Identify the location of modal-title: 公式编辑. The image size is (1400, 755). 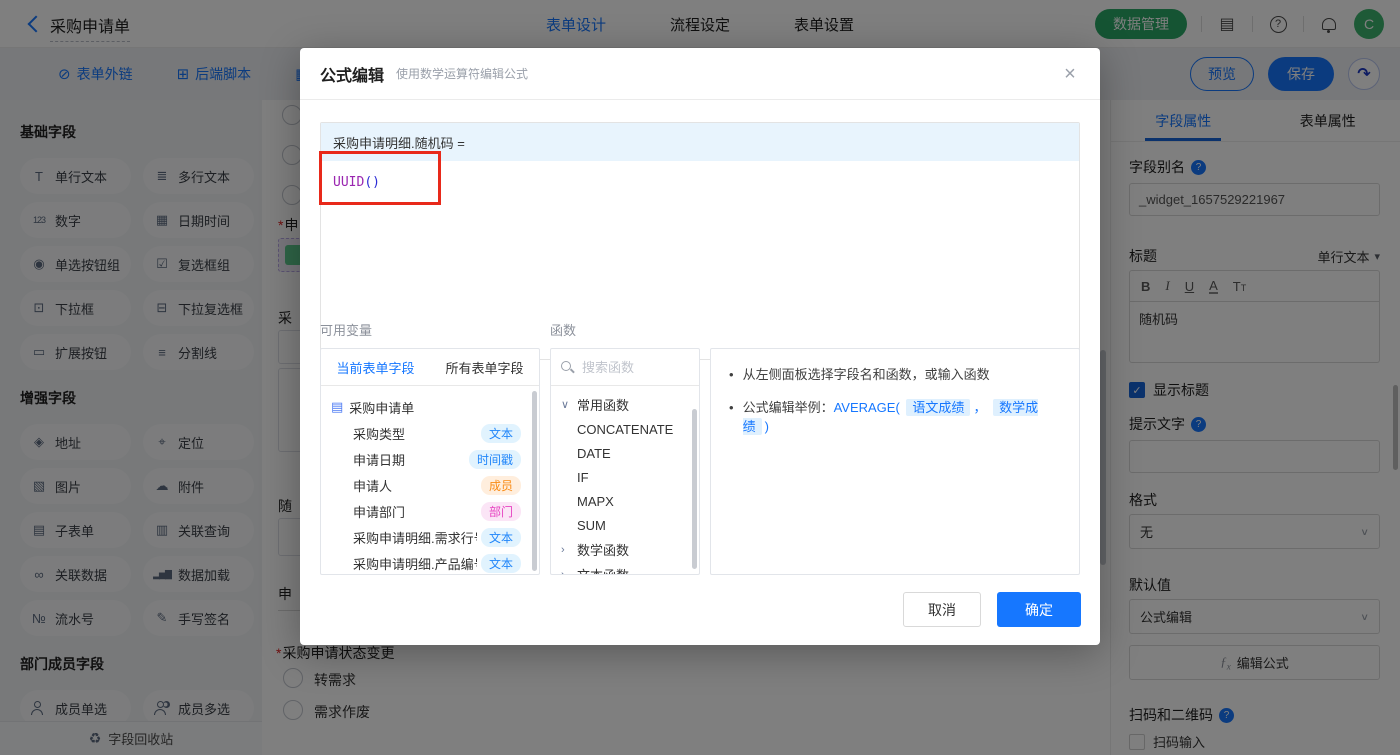
(352, 76).